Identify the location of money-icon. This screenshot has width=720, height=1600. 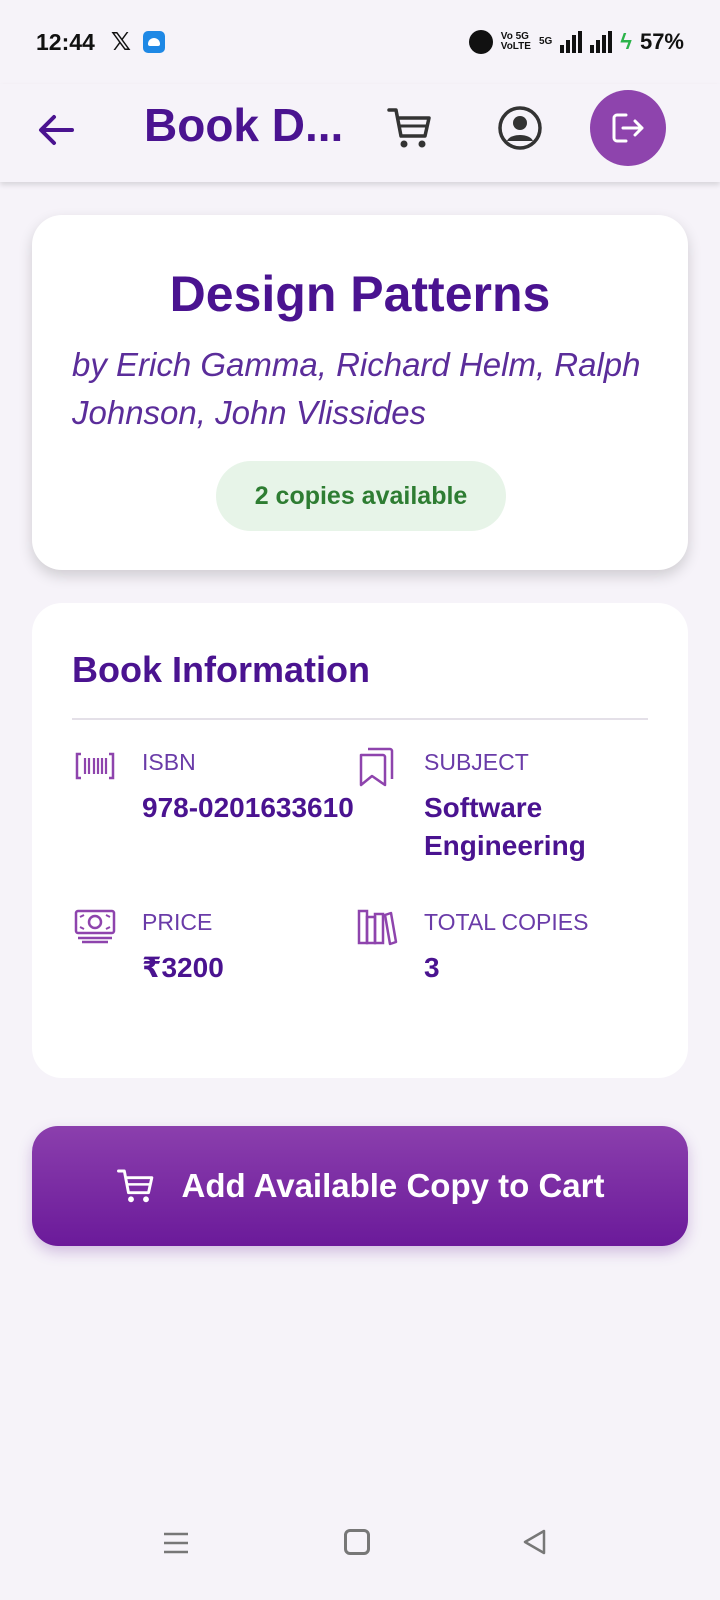
(95, 926).